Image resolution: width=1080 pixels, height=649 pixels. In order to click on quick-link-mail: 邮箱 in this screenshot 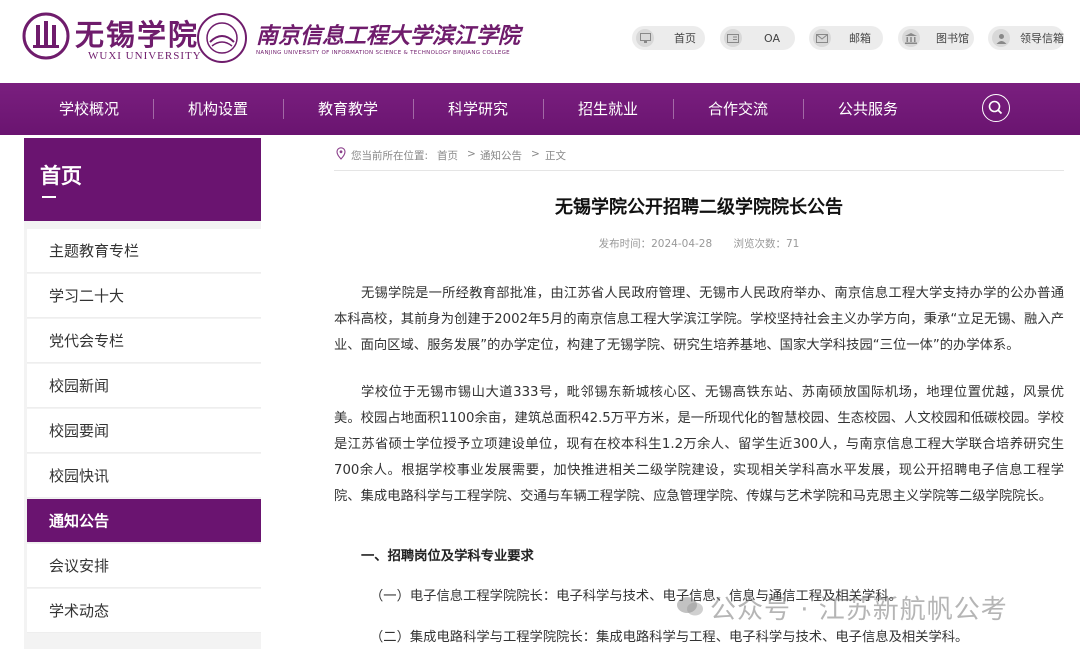, I will do `click(846, 38)`.